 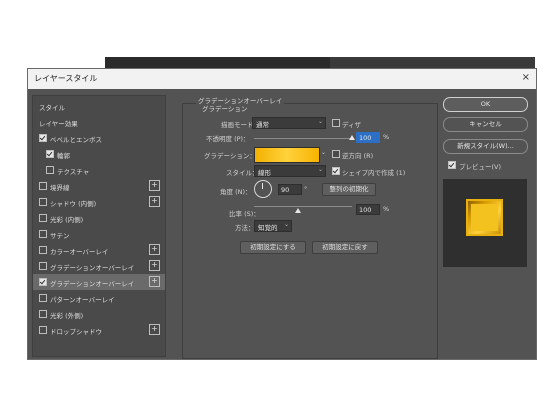 I want to click on style-list-item-outer-glow: 光彩 (外側), so click(x=99, y=314).